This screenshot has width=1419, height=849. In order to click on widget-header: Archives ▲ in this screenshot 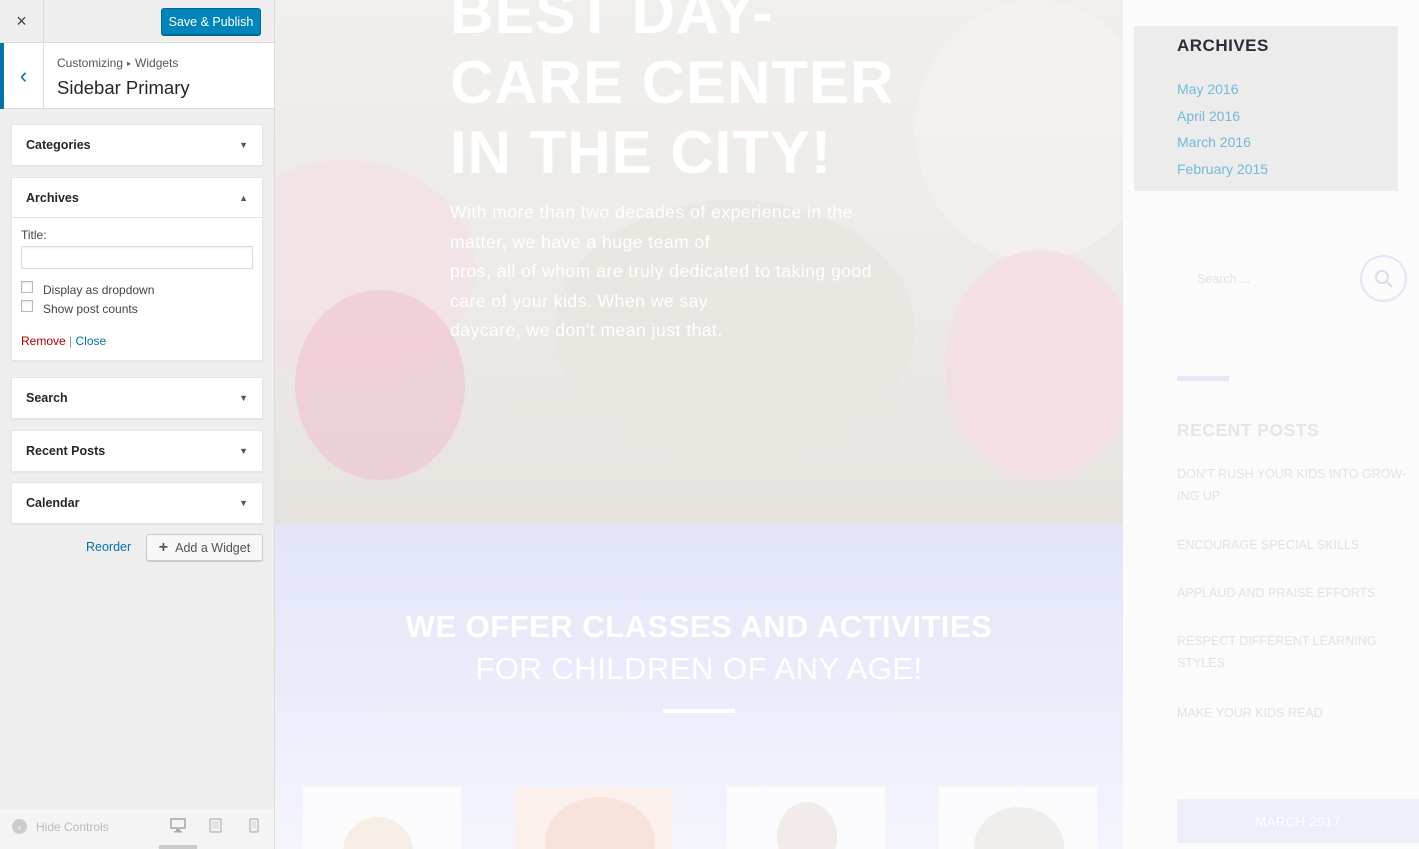, I will do `click(137, 198)`.